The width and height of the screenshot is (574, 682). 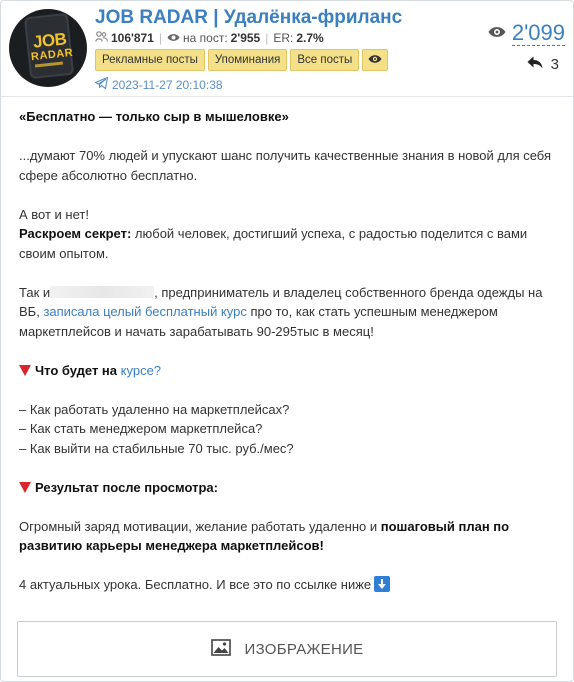 I want to click on intro-prefix: Так и, so click(x=35, y=292).